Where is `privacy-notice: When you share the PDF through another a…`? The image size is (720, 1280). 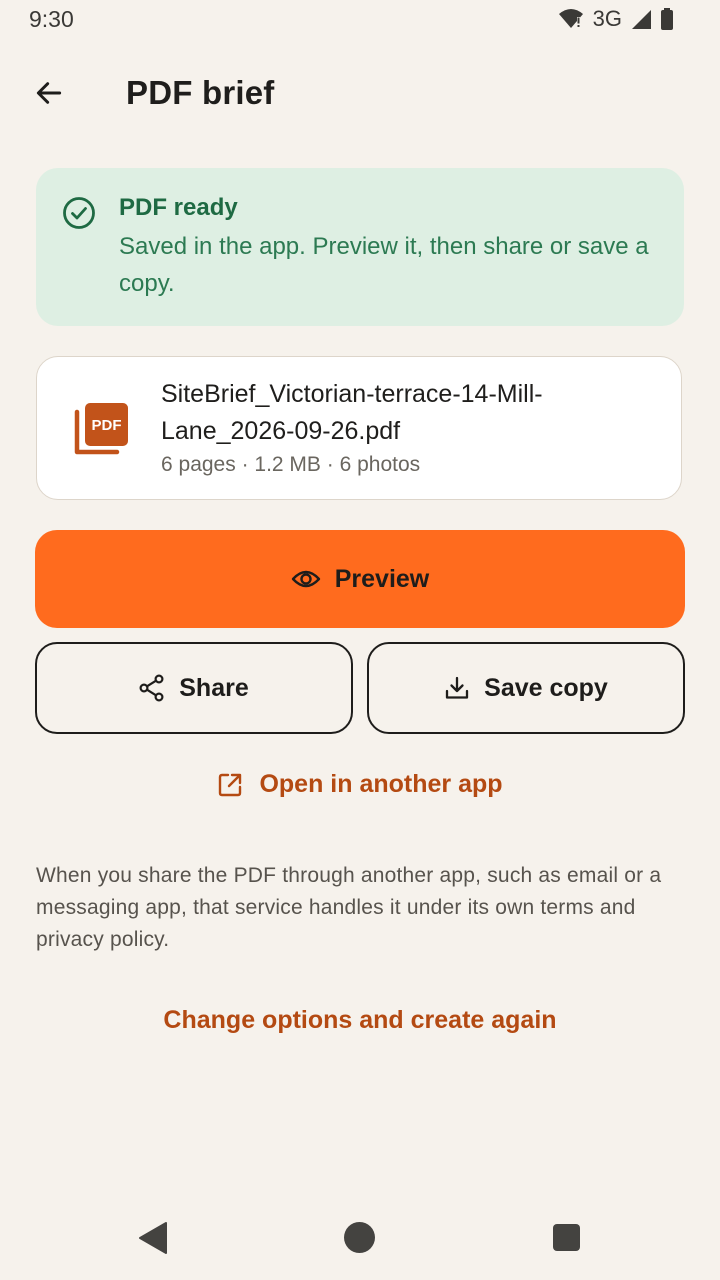 privacy-notice: When you share the PDF through another a… is located at coordinates (349, 907).